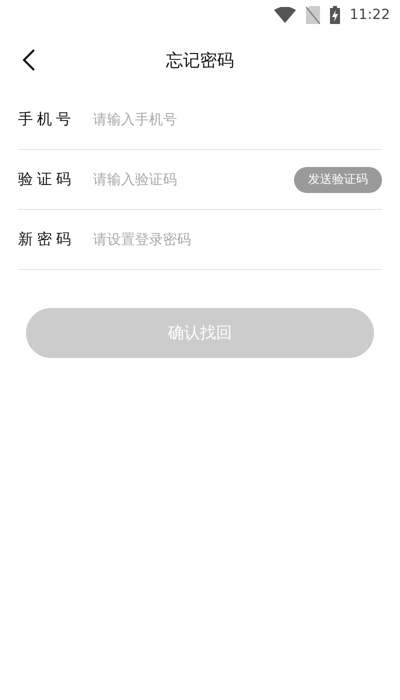  Describe the element at coordinates (47, 239) in the screenshot. I see `field-label: 新密码` at that location.